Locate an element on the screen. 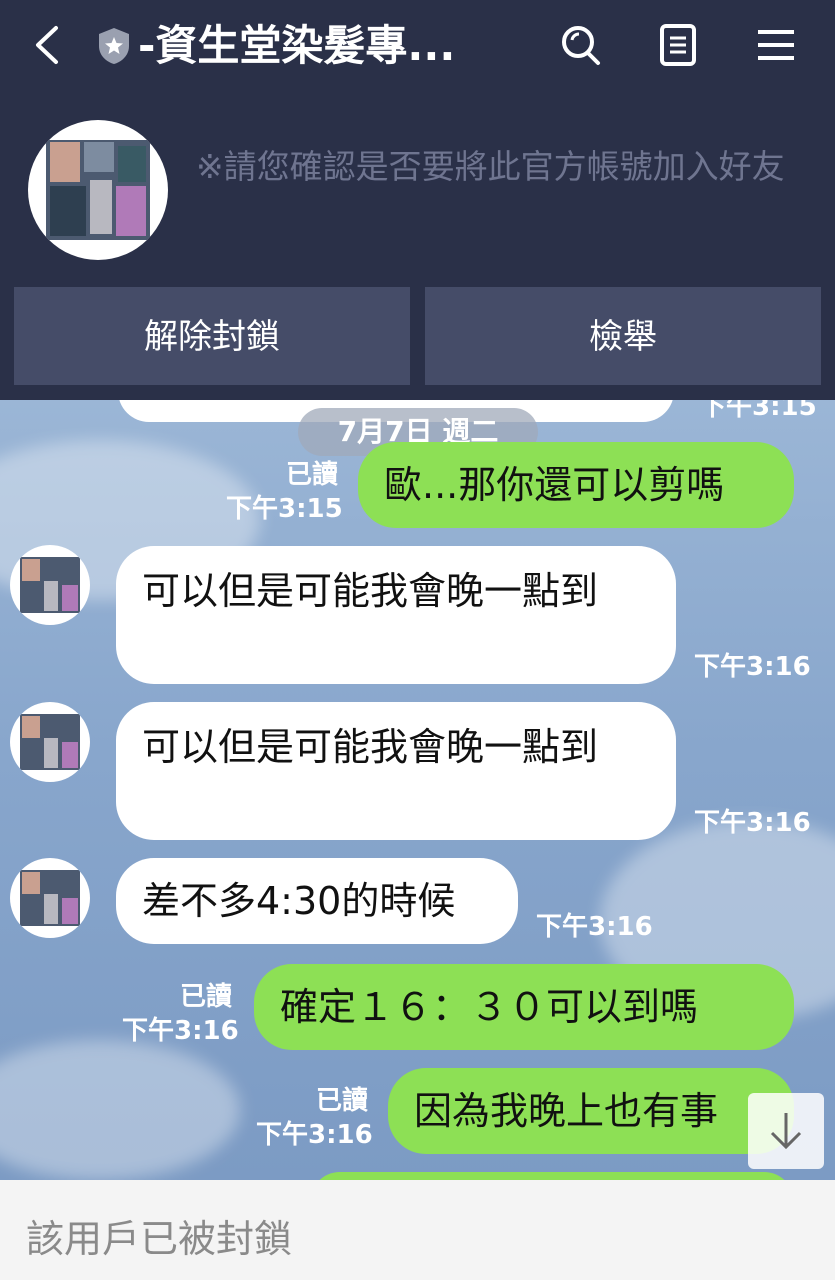 This screenshot has height=1280, width=835. arrow-down-icon is located at coordinates (786, 1131).